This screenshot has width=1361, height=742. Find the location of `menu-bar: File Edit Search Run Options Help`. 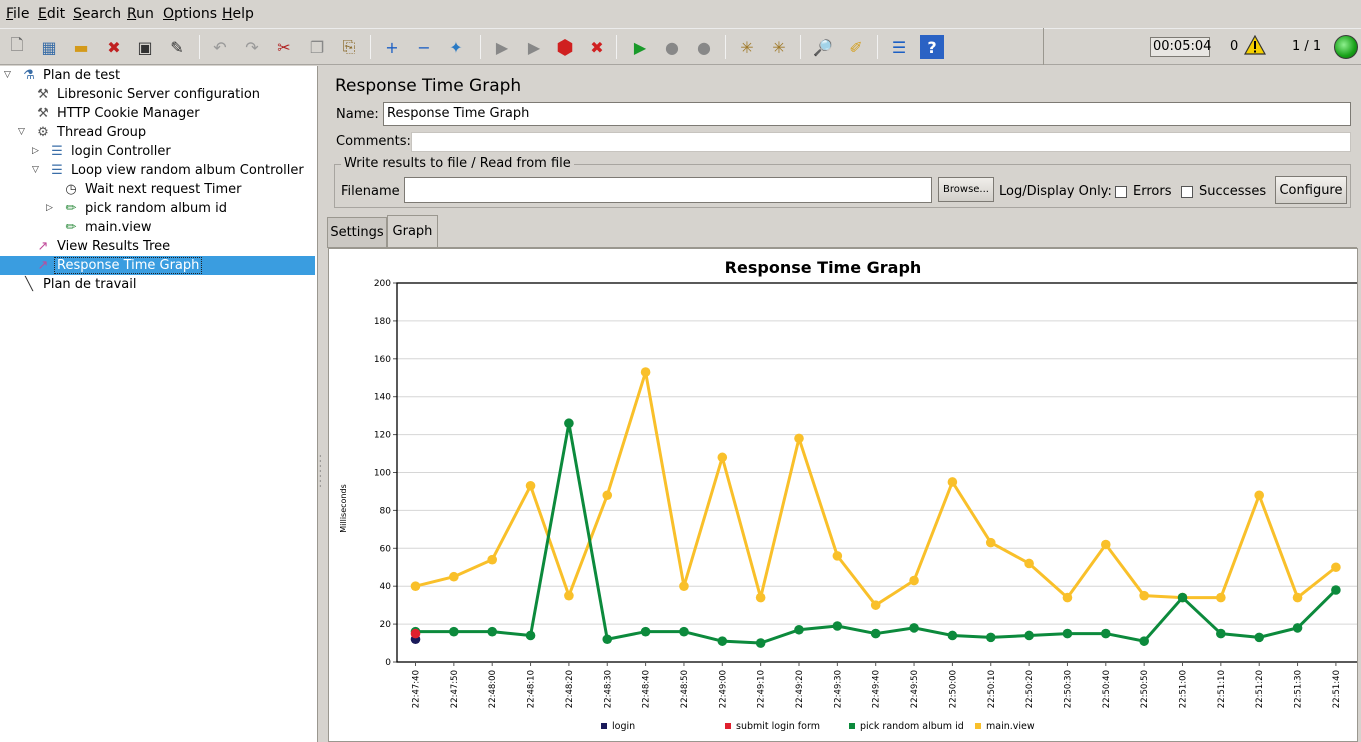

menu-bar: File Edit Search Run Options Help is located at coordinates (680, 14).